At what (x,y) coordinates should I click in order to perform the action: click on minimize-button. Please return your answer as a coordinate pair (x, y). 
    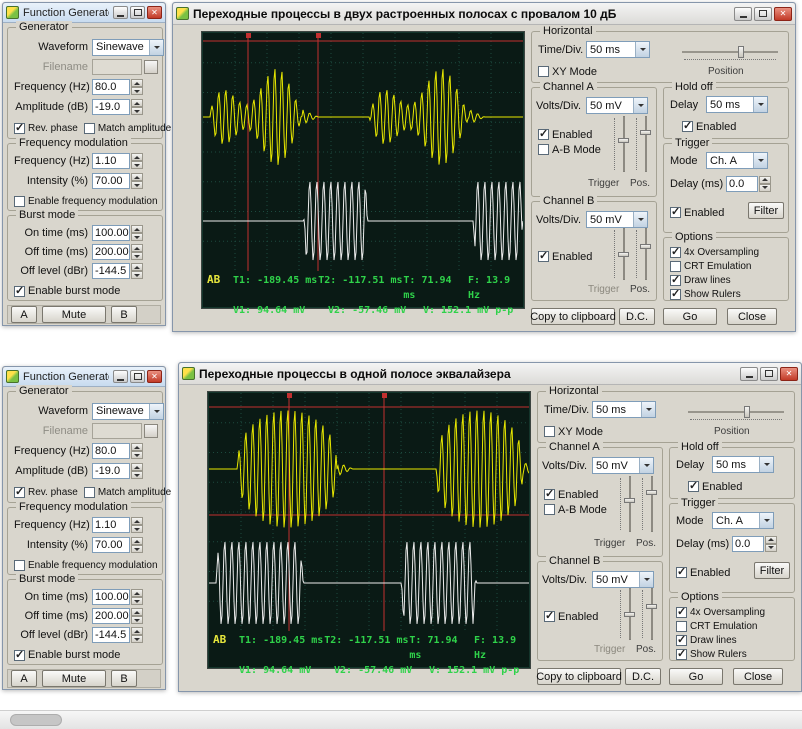
    Looking at the image, I should click on (120, 376).